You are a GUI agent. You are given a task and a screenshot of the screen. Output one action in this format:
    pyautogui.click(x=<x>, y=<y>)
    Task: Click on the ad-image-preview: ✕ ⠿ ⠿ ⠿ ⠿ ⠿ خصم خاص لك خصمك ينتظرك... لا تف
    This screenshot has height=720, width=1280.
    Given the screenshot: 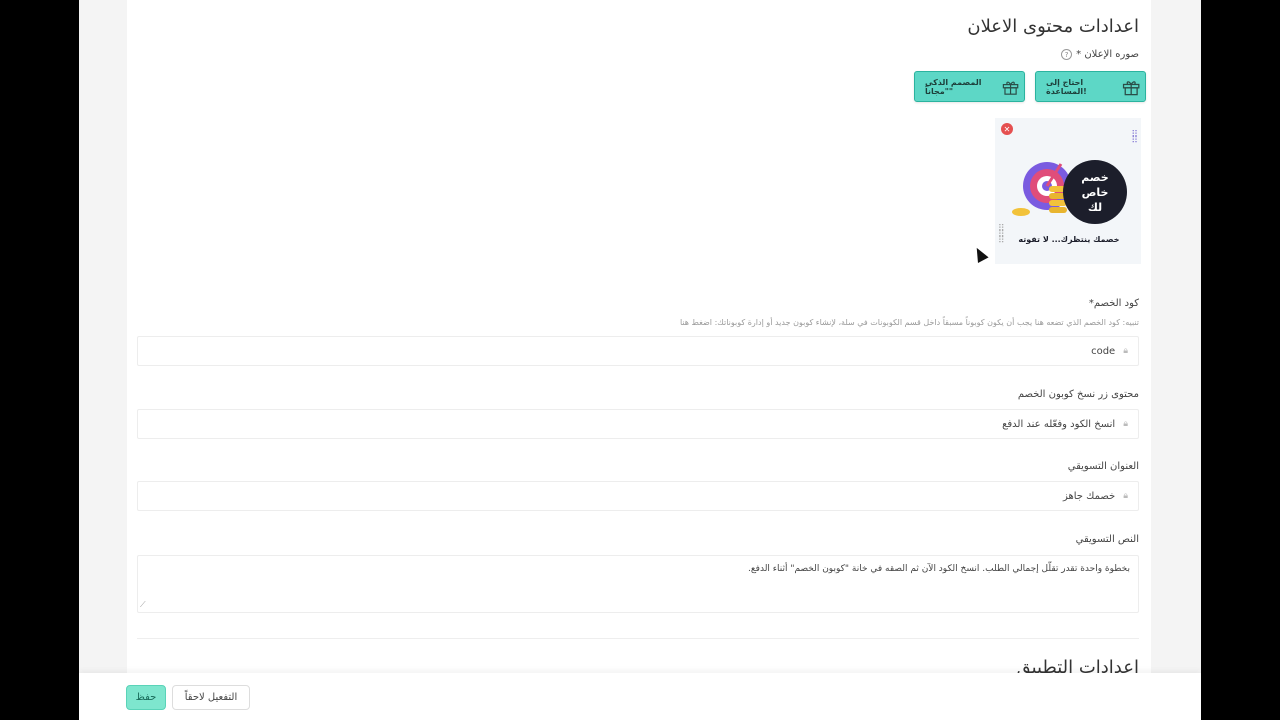 What is the action you would take?
    pyautogui.click(x=1068, y=191)
    